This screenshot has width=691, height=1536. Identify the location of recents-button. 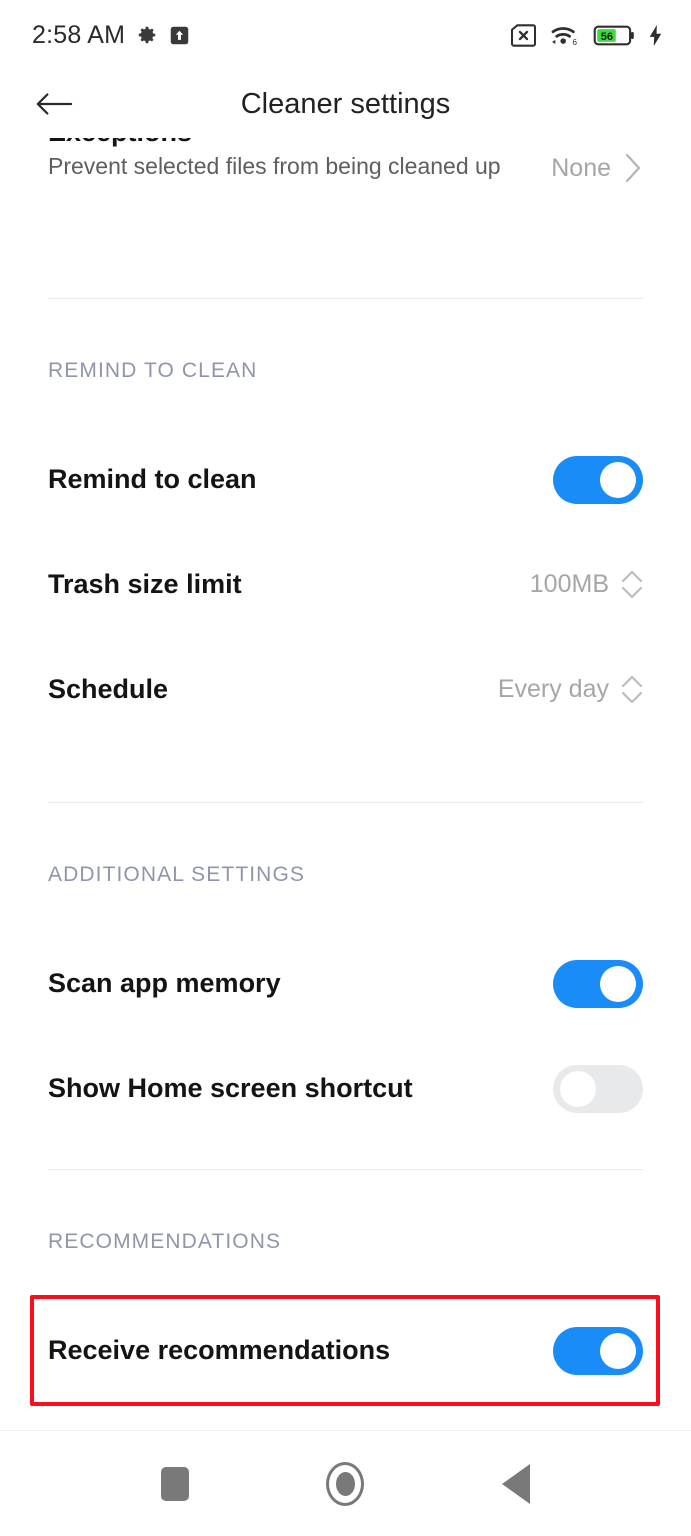
(175, 1484).